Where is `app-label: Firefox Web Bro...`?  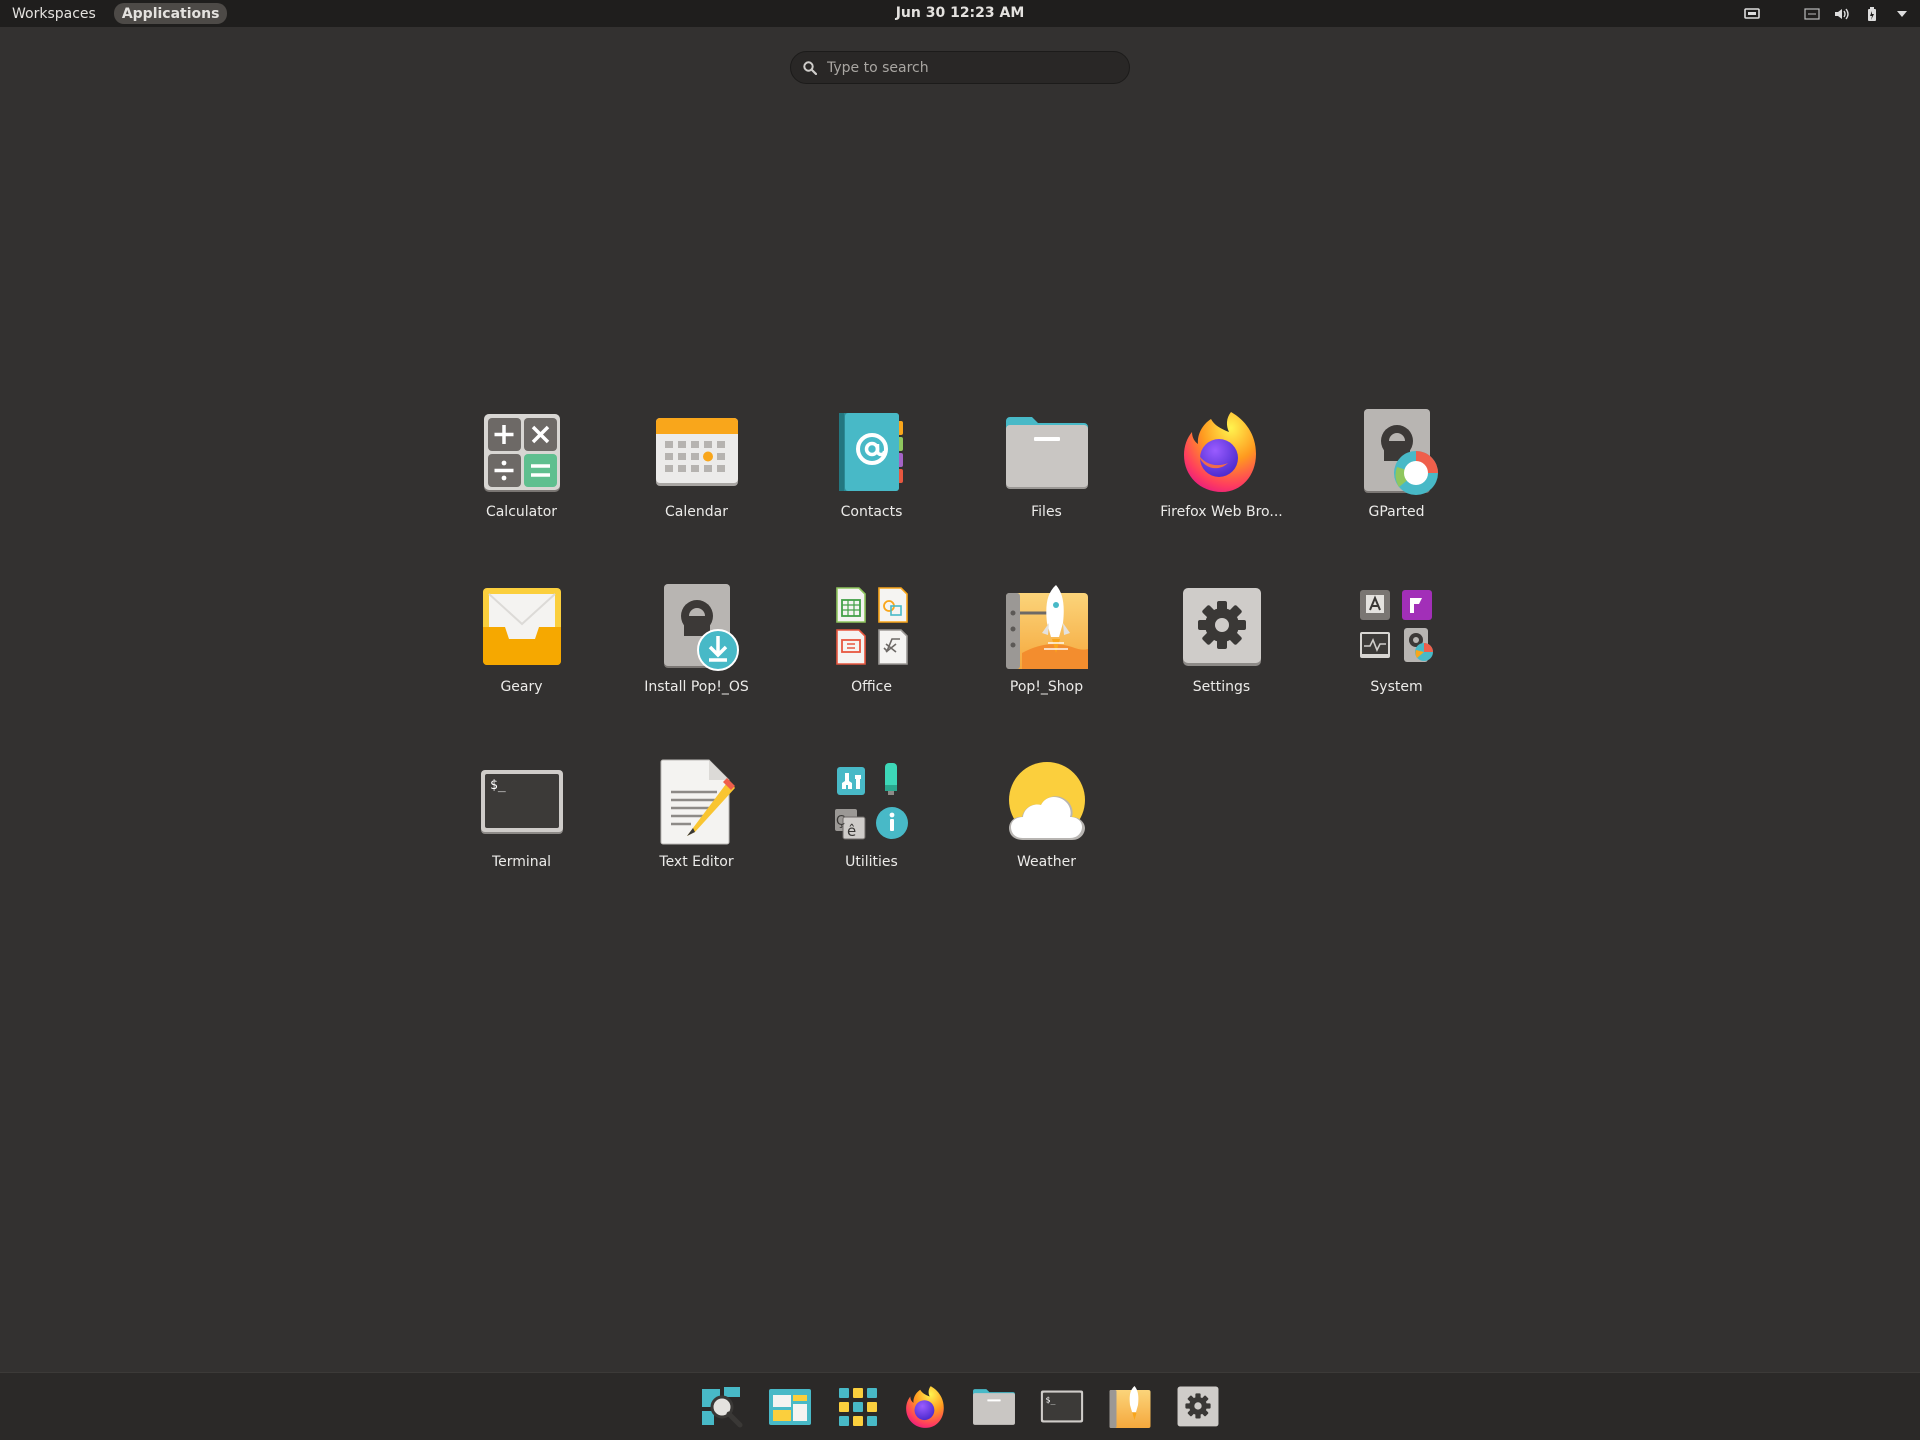
app-label: Firefox Web Bro... is located at coordinates (1221, 512).